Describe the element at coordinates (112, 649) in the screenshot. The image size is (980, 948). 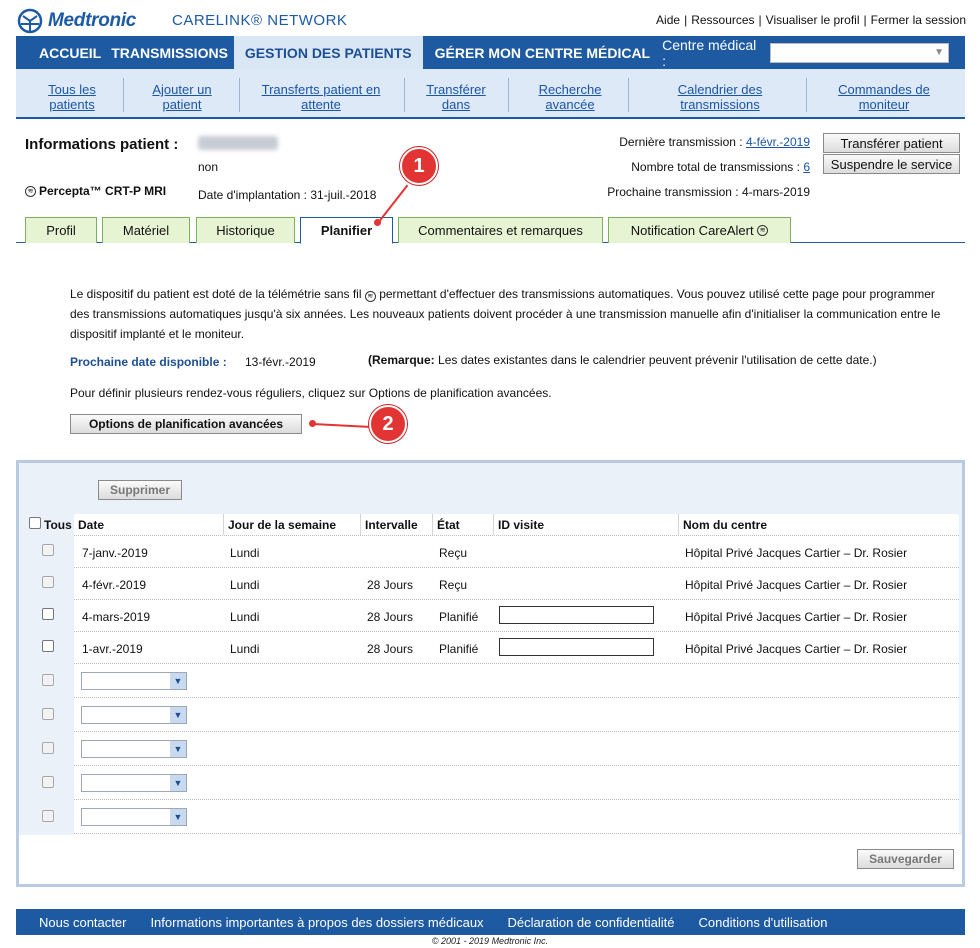
I see `row-date: 1-avr.-2019` at that location.